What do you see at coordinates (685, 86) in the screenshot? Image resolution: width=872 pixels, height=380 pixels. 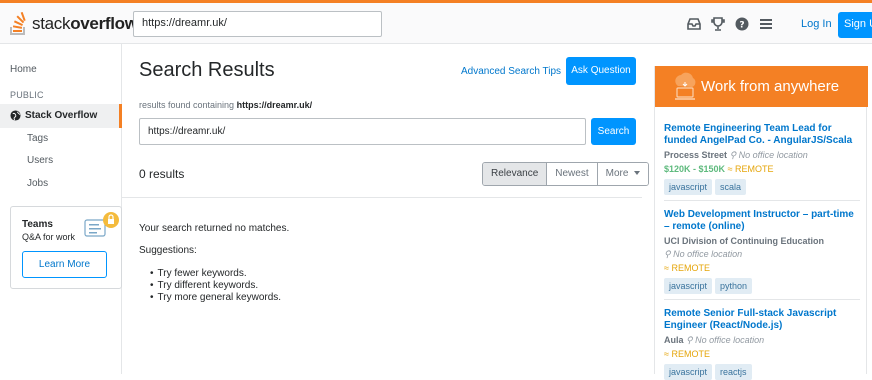 I see `remote-work-icon` at bounding box center [685, 86].